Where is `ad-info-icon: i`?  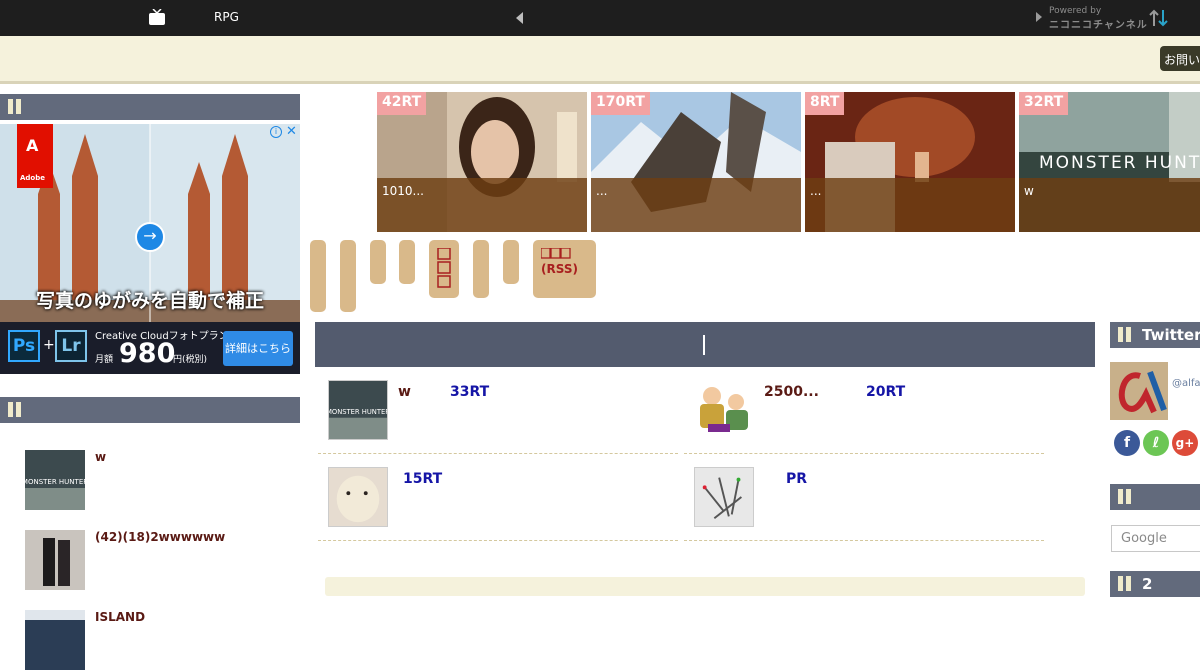 ad-info-icon: i is located at coordinates (276, 132).